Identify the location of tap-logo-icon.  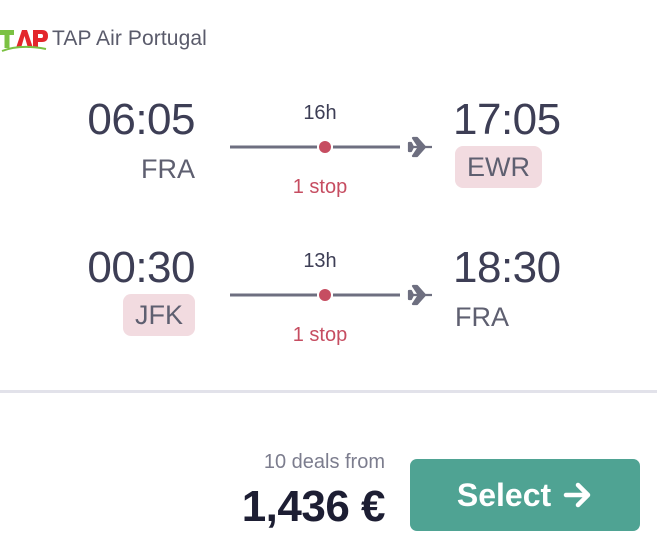
(24, 41).